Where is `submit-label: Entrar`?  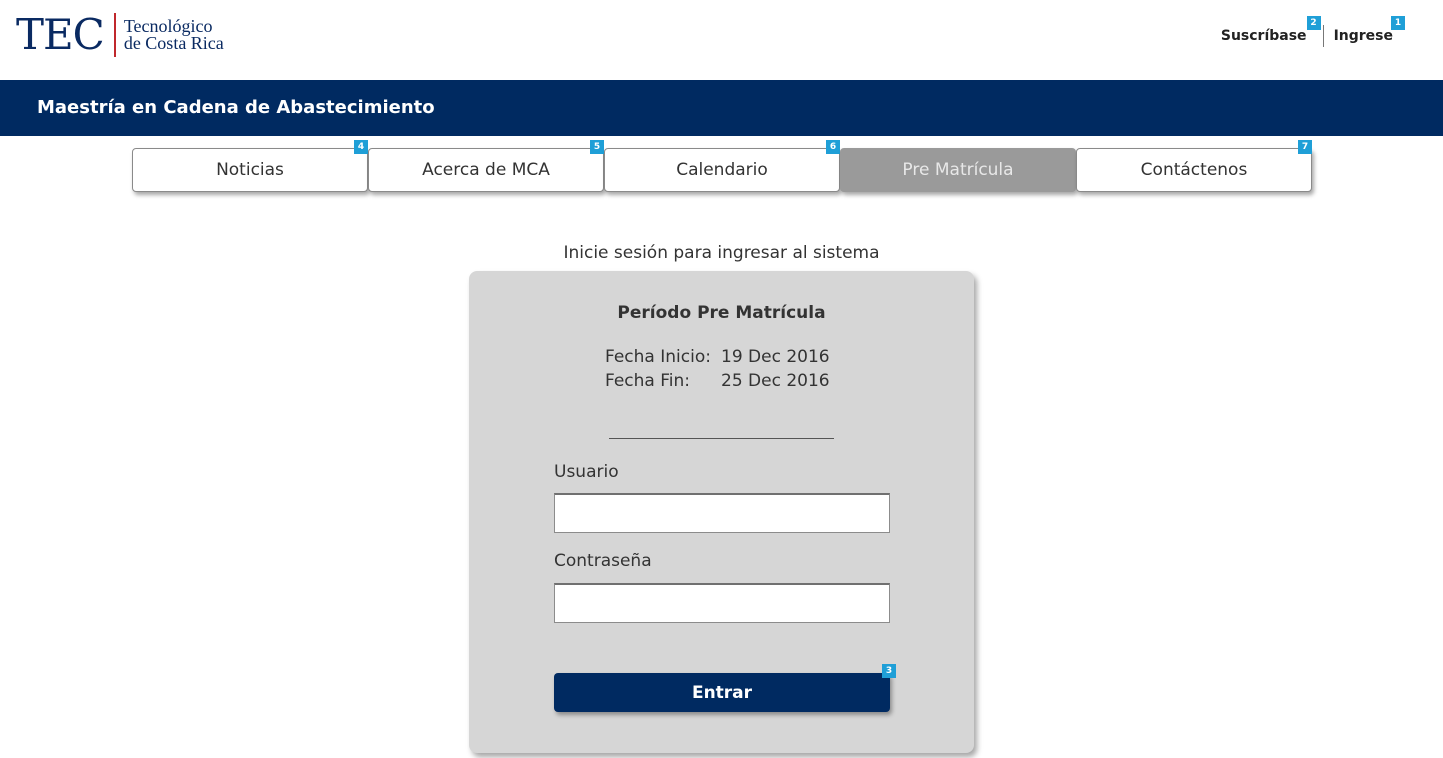 submit-label: Entrar is located at coordinates (722, 692).